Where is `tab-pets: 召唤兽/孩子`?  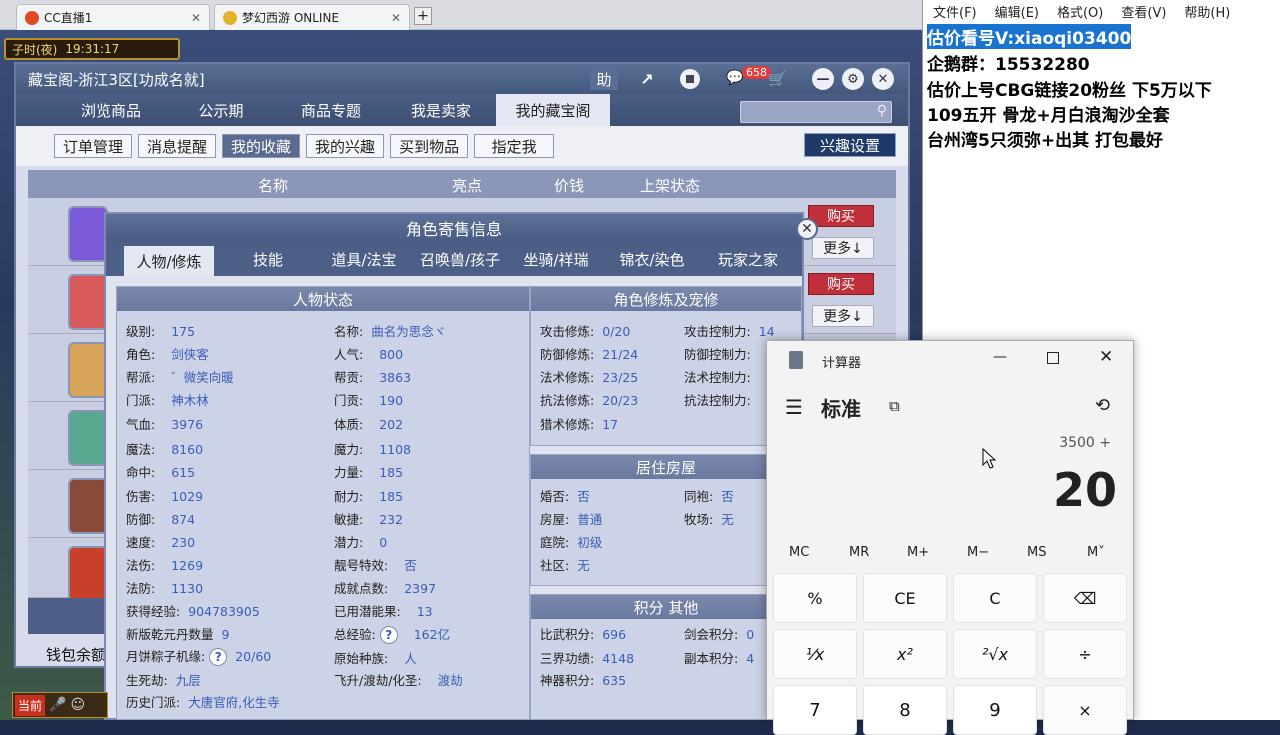
tab-pets: 召唤兽/孩子 is located at coordinates (460, 259).